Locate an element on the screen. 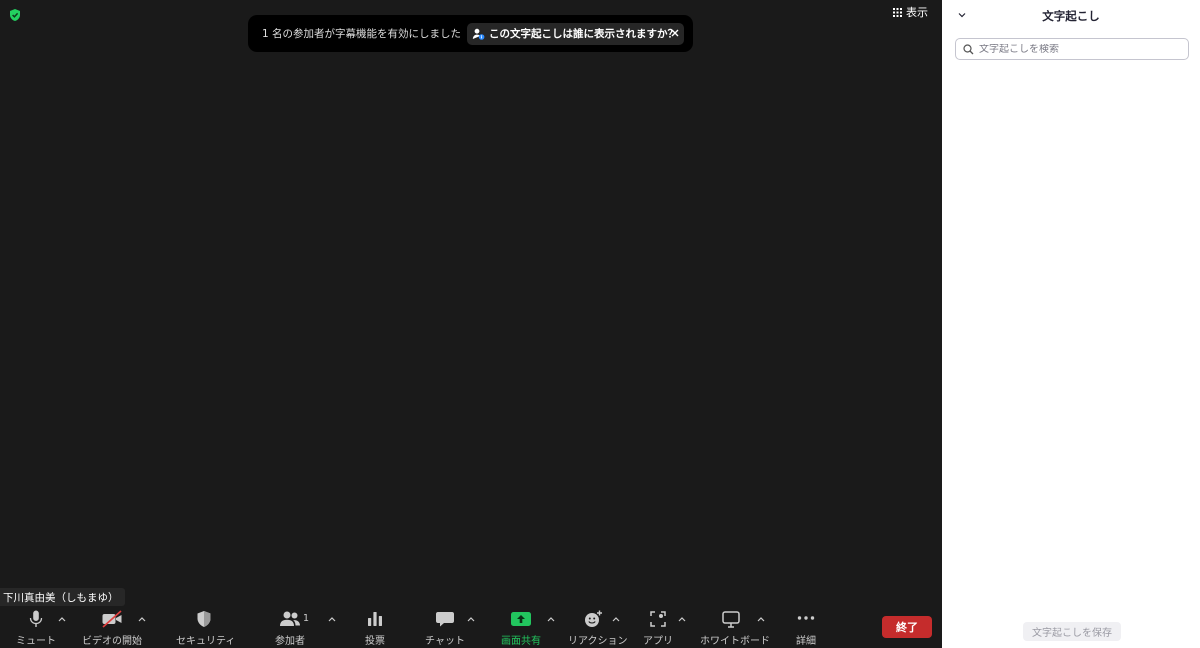 The height and width of the screenshot is (648, 1200). view-button: 表示 is located at coordinates (910, 12).